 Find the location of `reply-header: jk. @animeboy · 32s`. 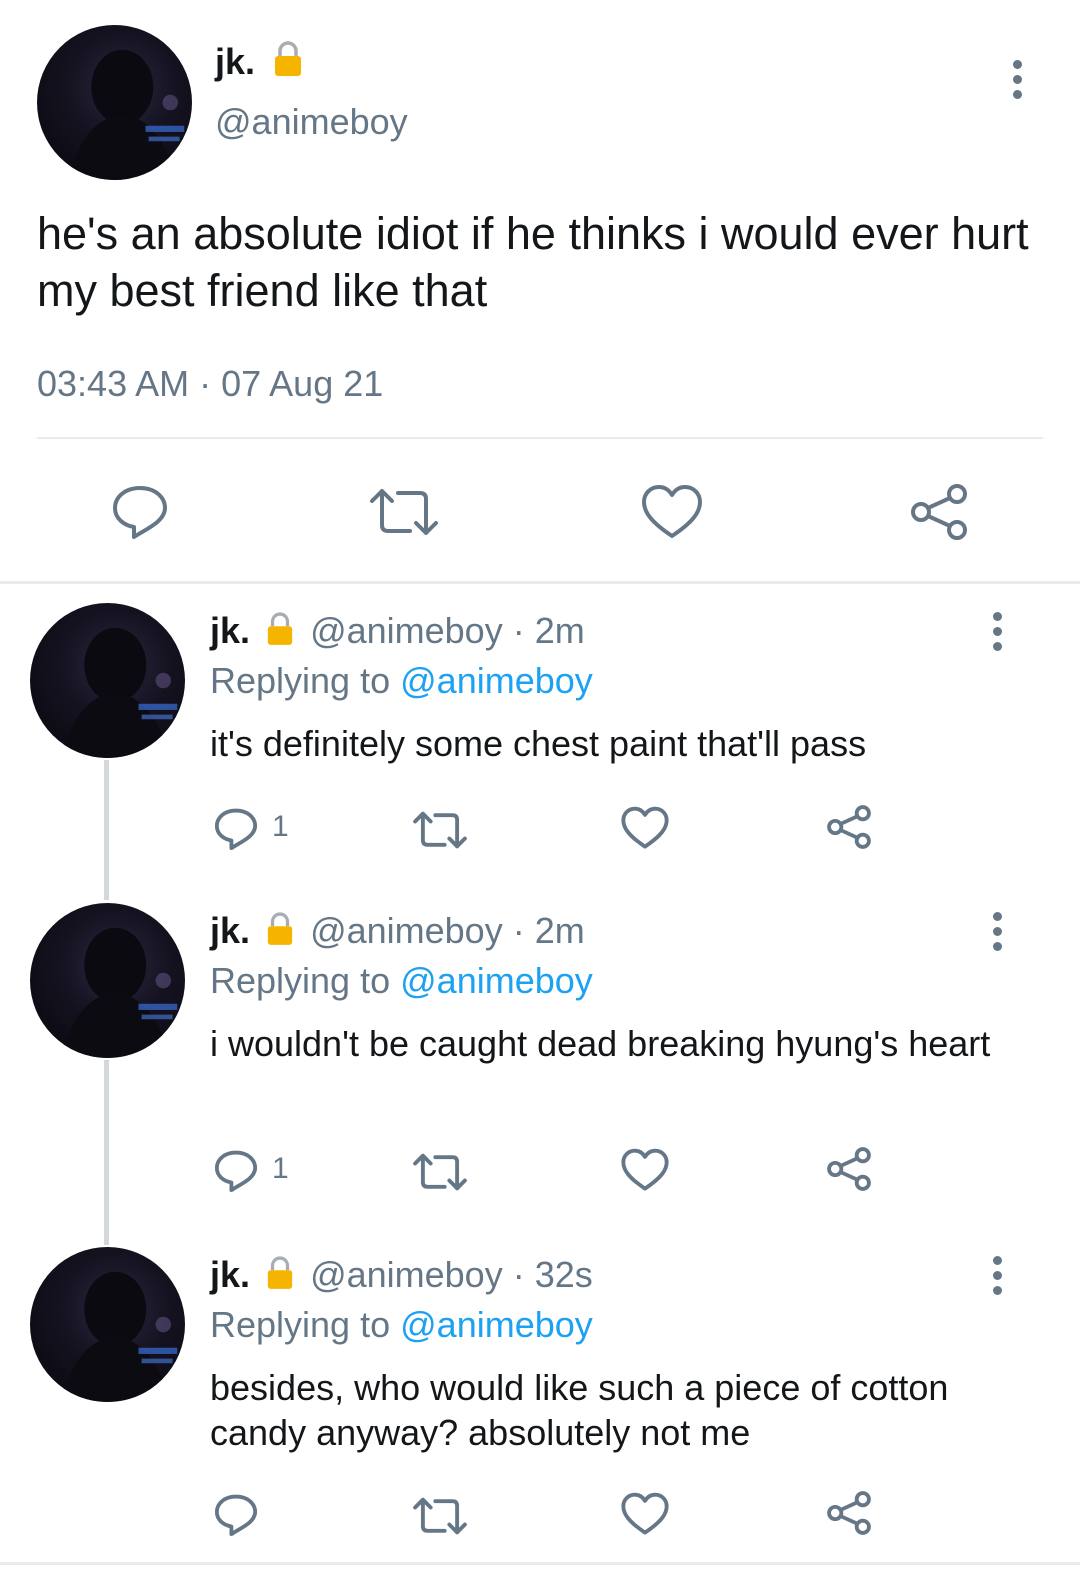

reply-header: jk. @animeboy · 32s is located at coordinates (401, 1275).